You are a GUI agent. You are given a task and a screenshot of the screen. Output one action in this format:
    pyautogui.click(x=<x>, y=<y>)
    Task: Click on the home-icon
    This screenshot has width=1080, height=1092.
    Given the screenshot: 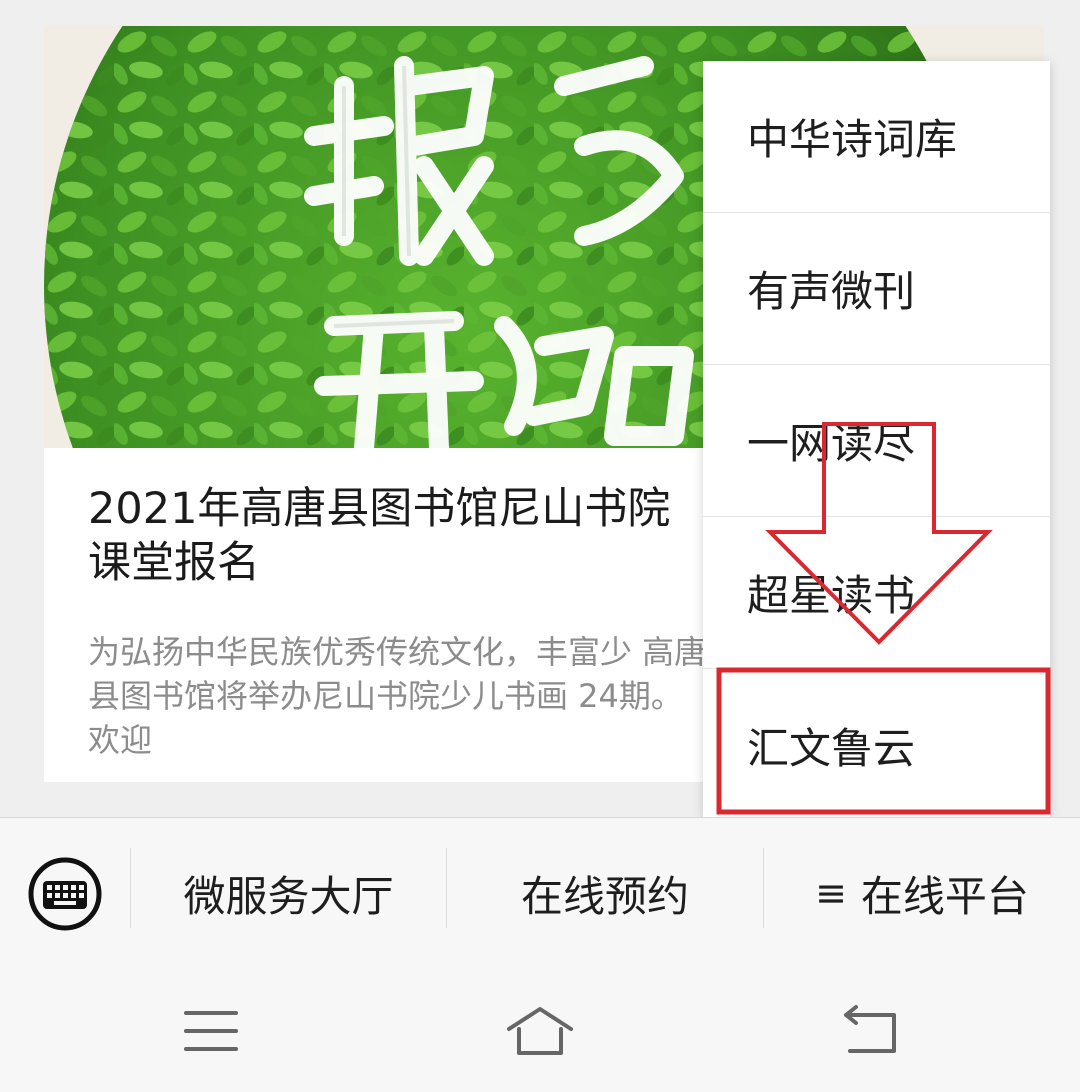 What is the action you would take?
    pyautogui.click(x=540, y=1031)
    